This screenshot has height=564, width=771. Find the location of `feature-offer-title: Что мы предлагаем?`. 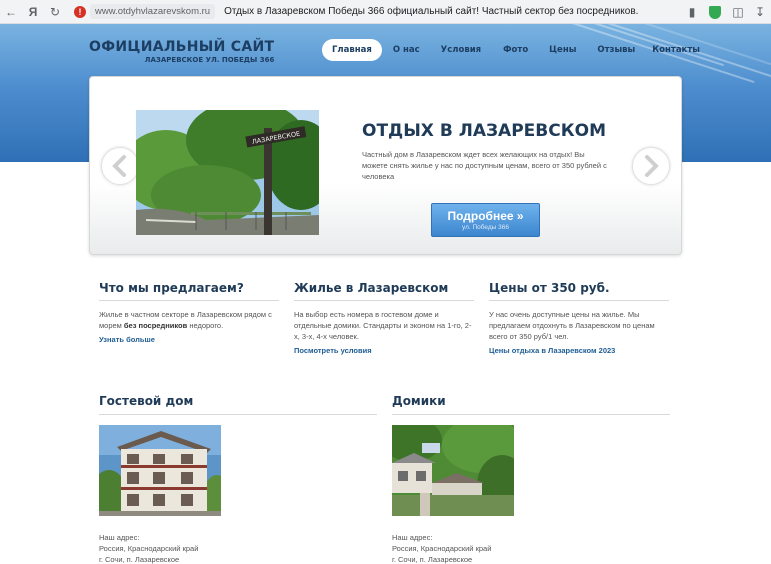

feature-offer-title: Что мы предлагаем? is located at coordinates (189, 291).